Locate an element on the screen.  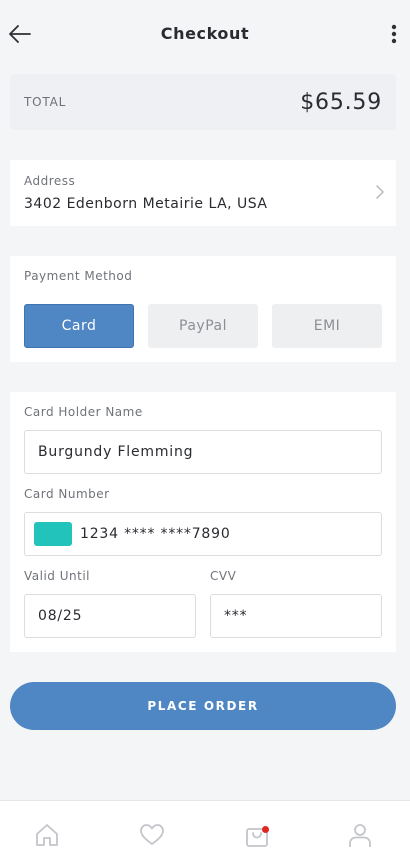
nav-favorites is located at coordinates (152, 835).